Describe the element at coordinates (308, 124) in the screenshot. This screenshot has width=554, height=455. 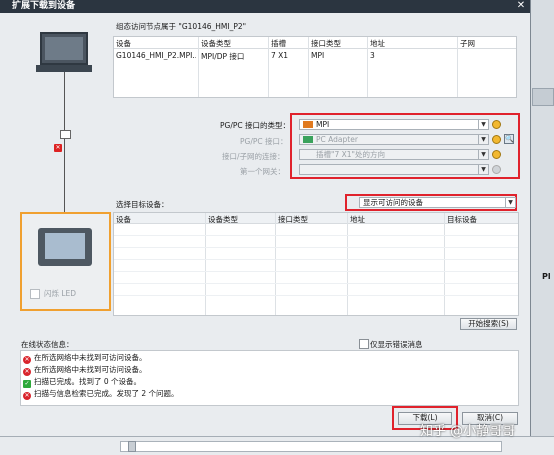
I see `mpi-icon` at that location.